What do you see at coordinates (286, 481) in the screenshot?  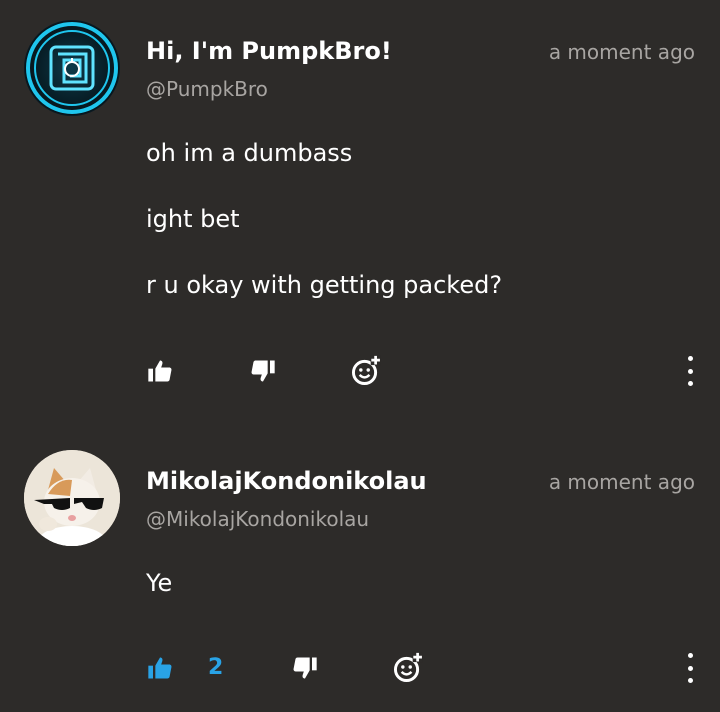 I see `author-name: MikolajKondonikolau` at bounding box center [286, 481].